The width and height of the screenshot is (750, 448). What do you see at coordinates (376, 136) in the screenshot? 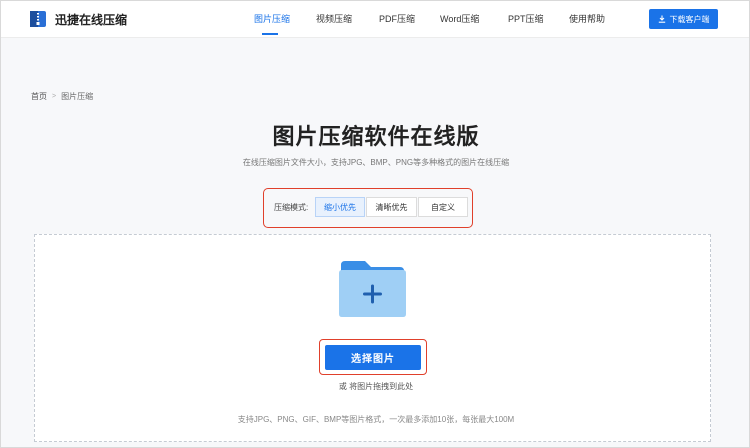
I see `page-title: 图片压缩软件在线版` at bounding box center [376, 136].